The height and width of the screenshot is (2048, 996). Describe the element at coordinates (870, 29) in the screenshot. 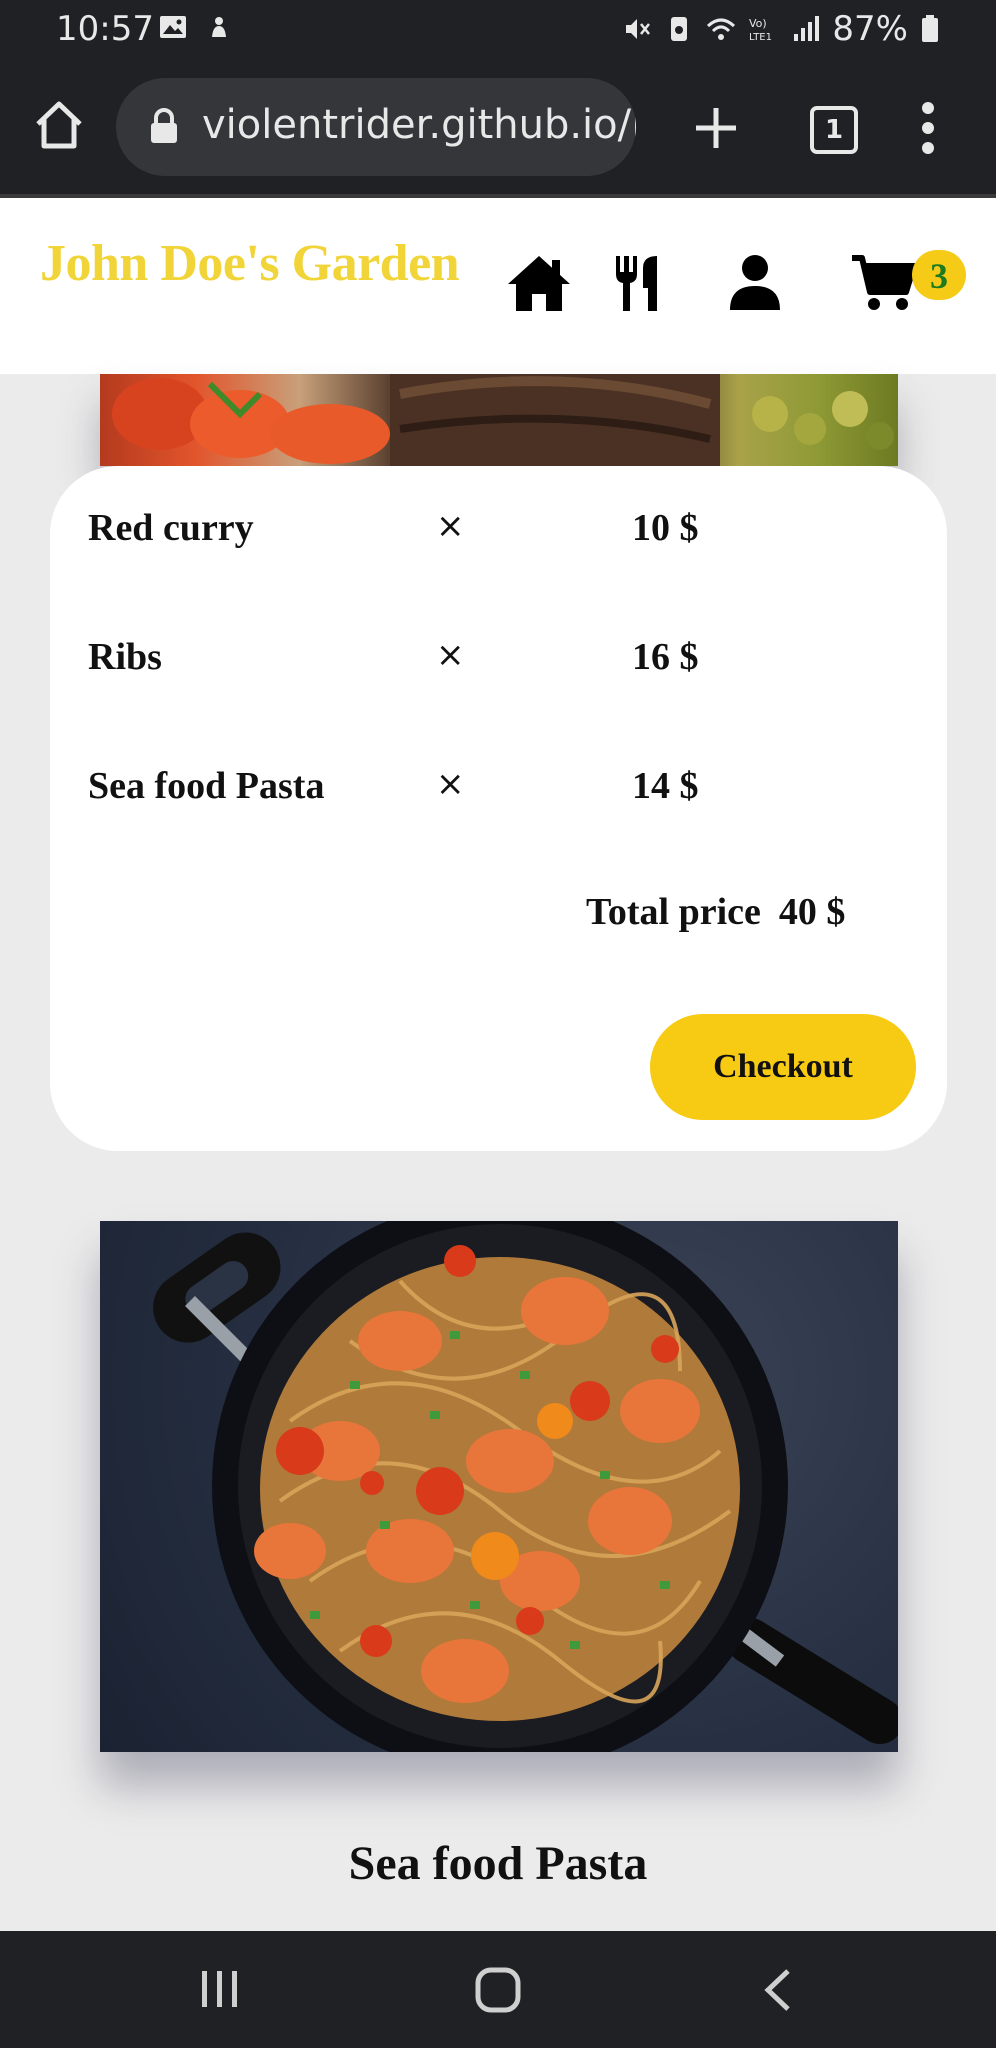

I see `battery-percent: 87%` at that location.